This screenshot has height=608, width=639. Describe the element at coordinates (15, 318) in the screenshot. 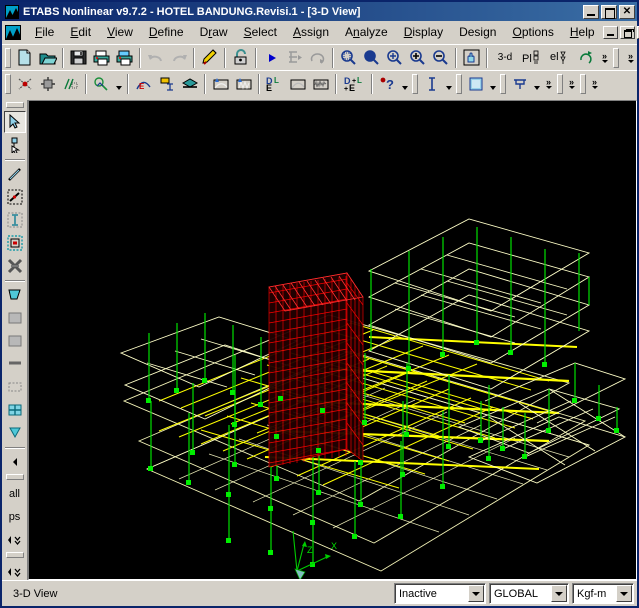

I see `sidebar-draw-rect-area-tool` at that location.